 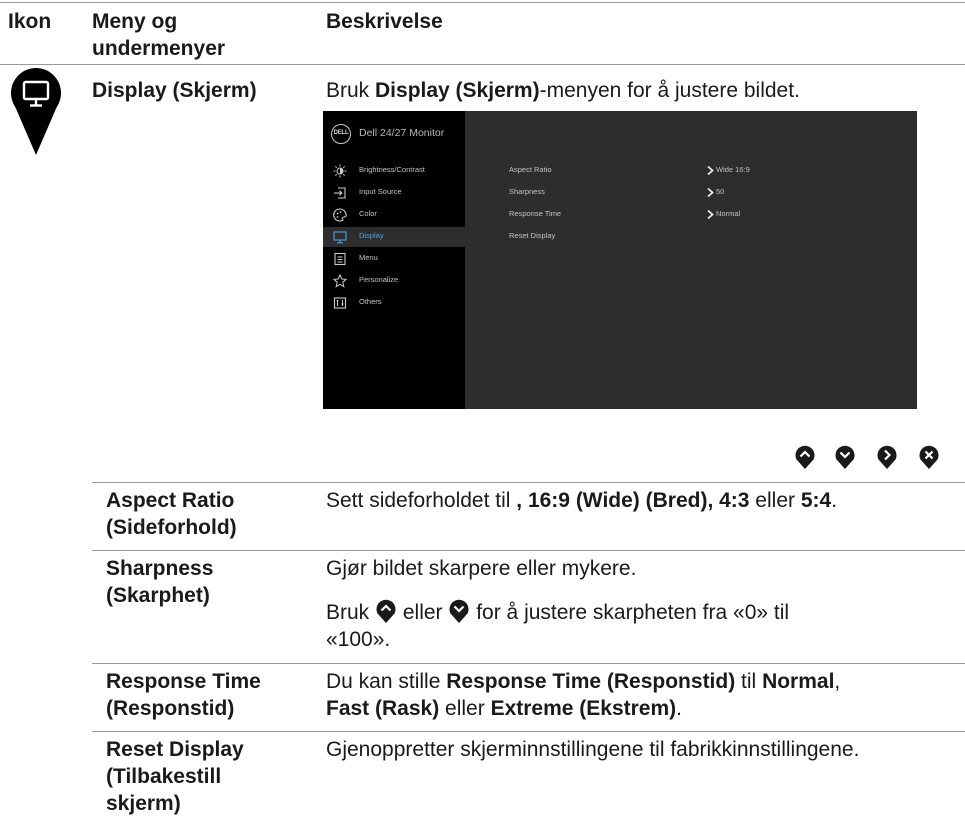 What do you see at coordinates (174, 90) in the screenshot?
I see `menu-label-display: Display (Skjerm)` at bounding box center [174, 90].